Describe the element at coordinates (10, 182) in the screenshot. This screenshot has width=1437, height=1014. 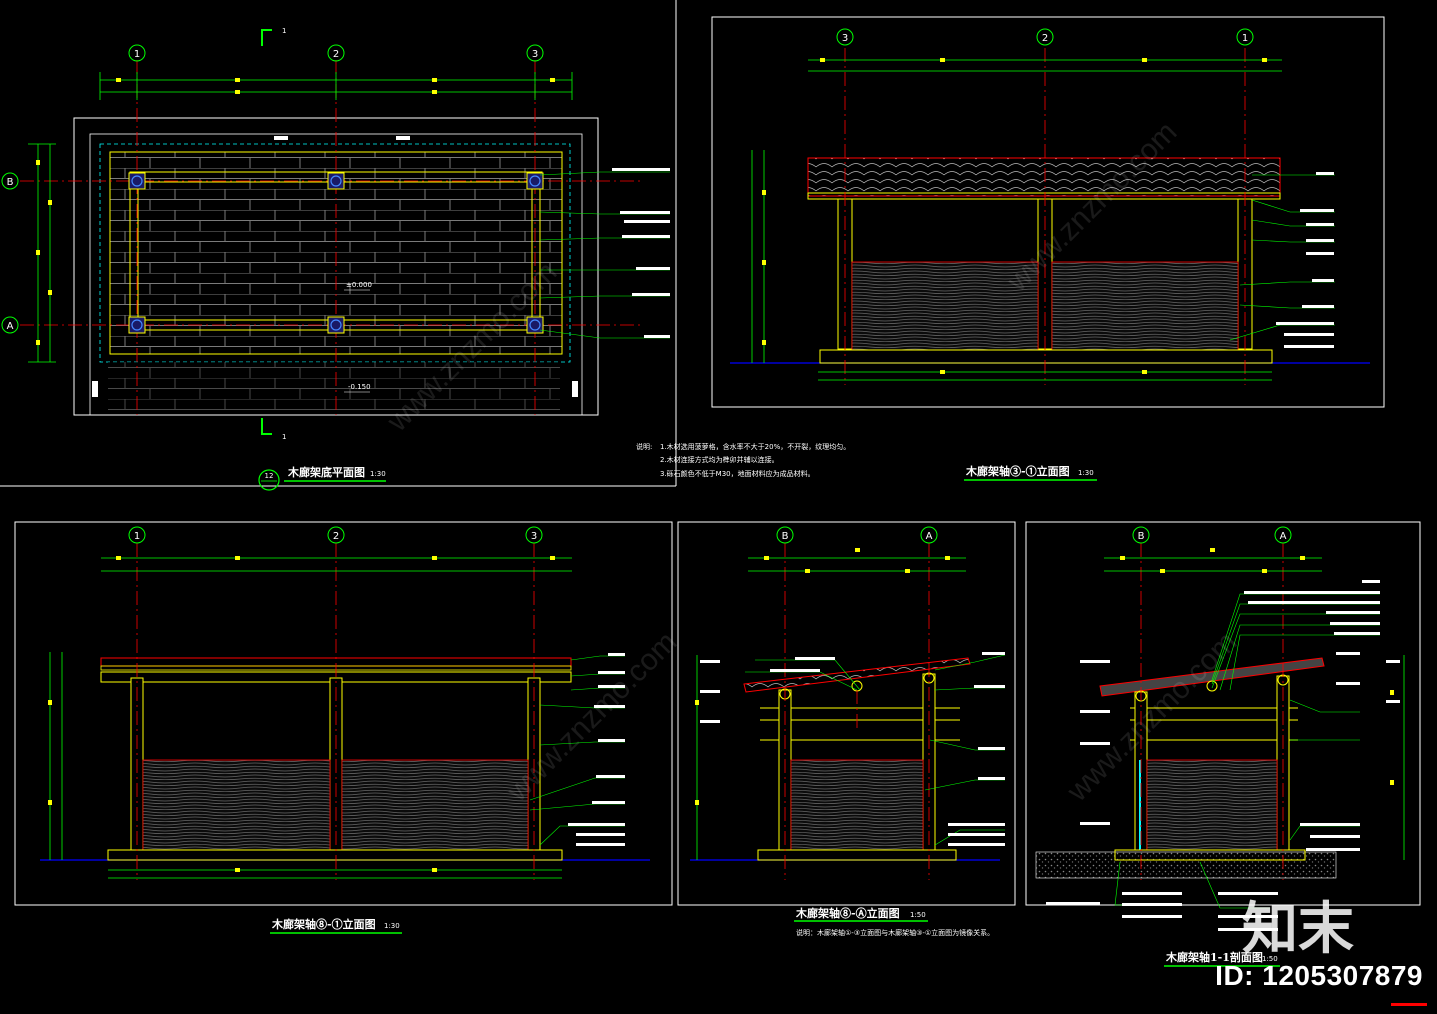
I see `plan-axis-b: B` at that location.